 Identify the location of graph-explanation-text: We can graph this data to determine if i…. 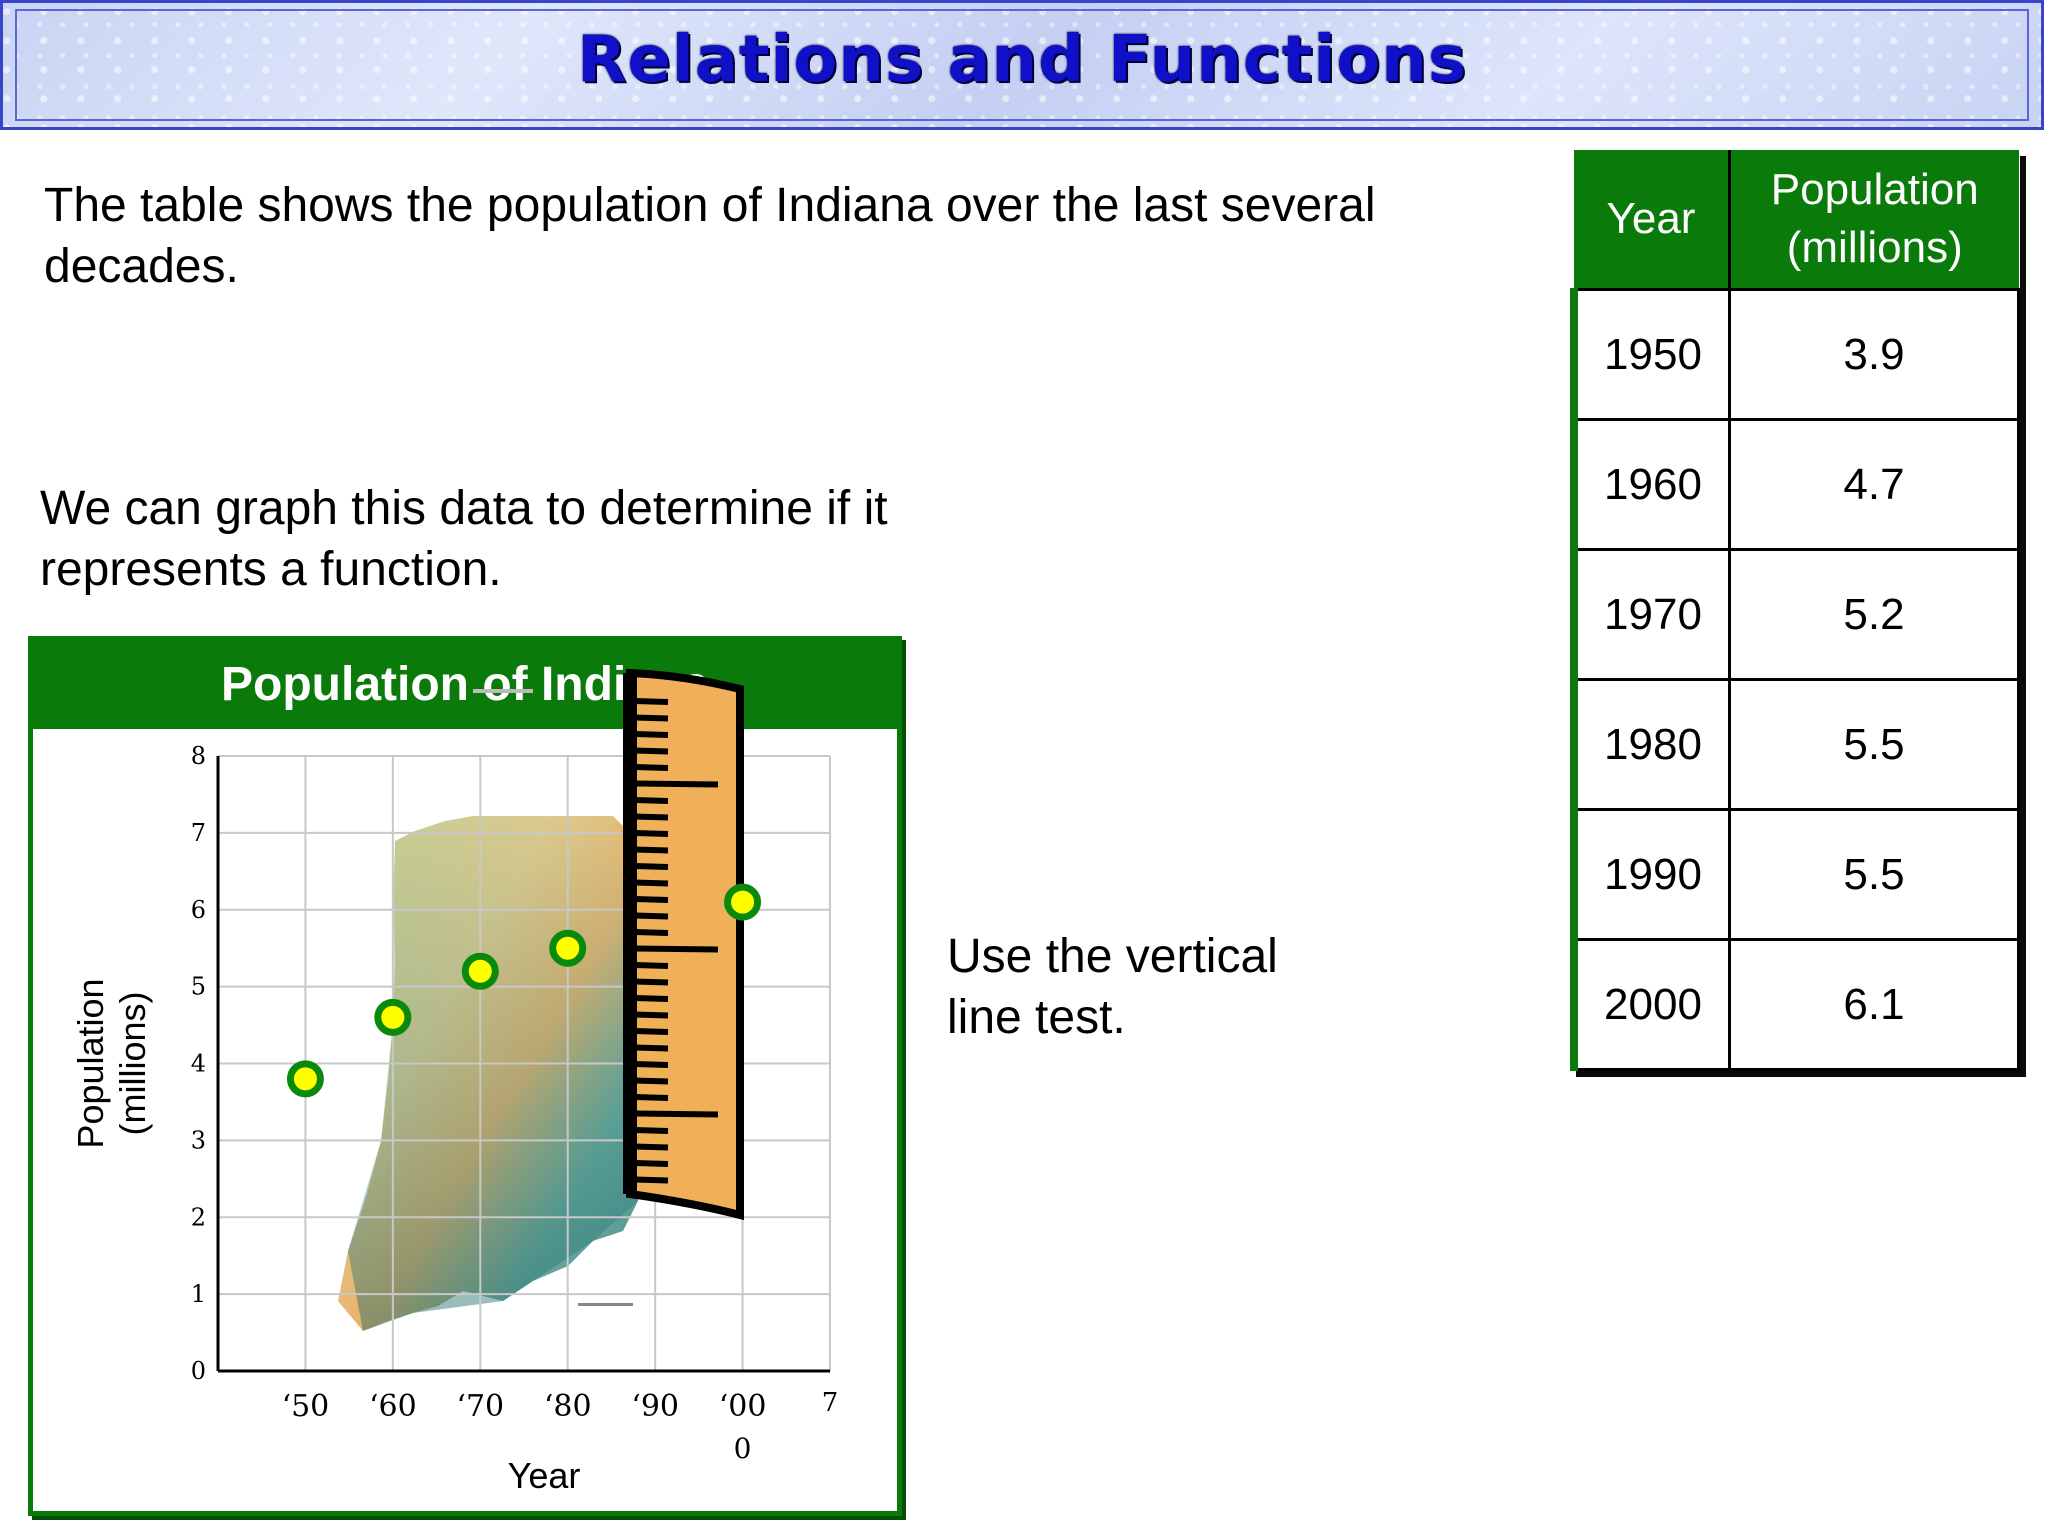
(464, 539).